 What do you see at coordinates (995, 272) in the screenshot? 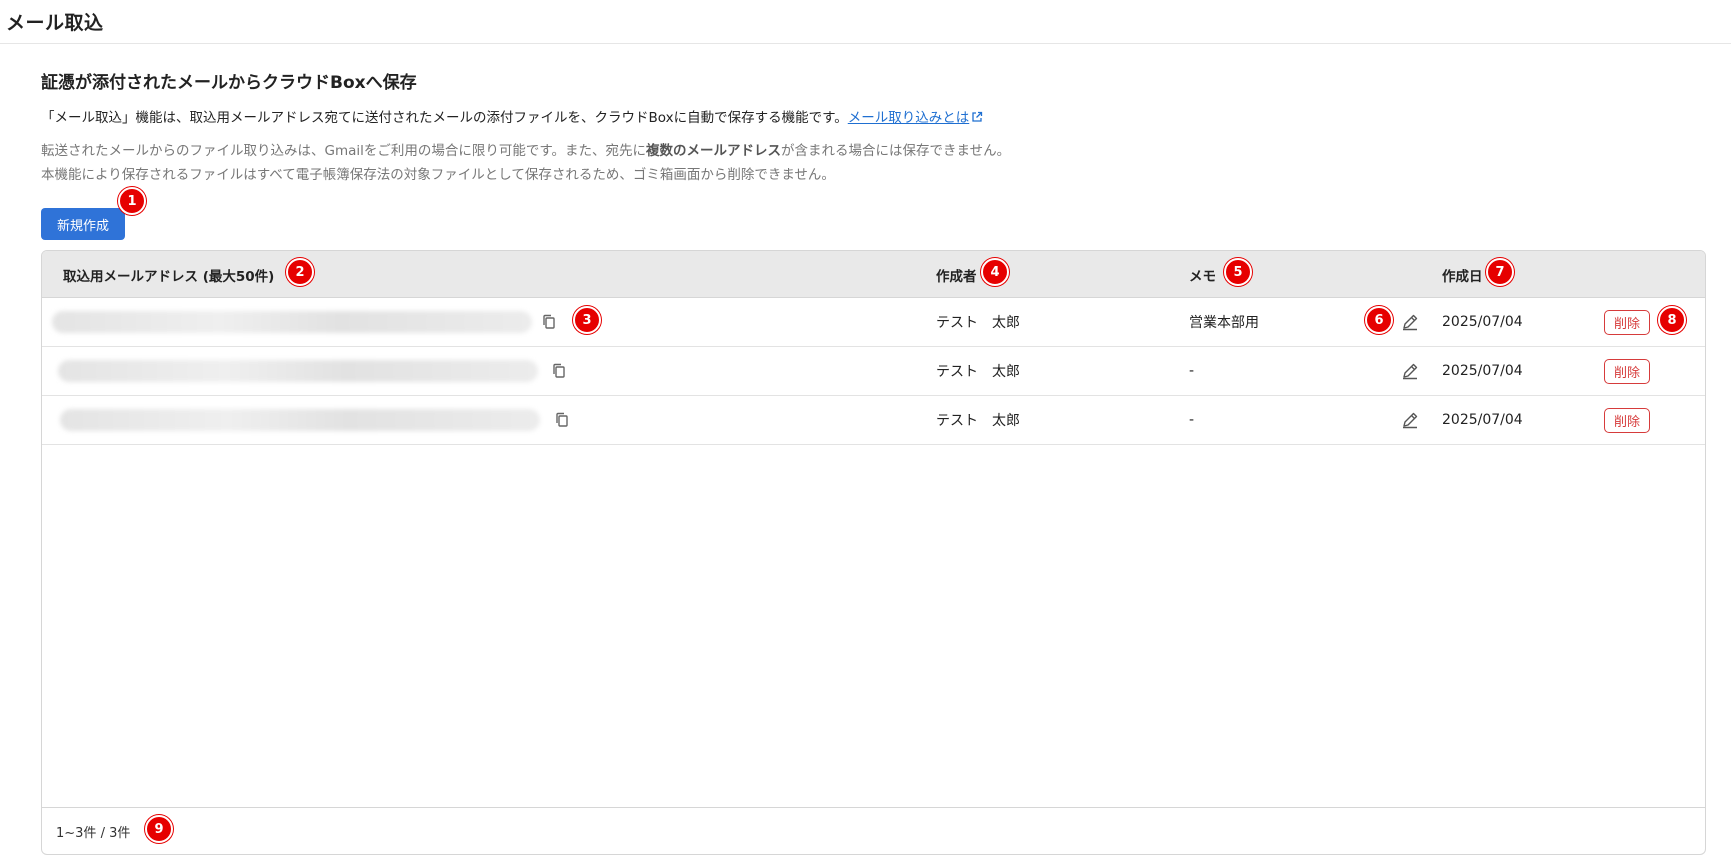
I see `annotation-badge-4: 4` at bounding box center [995, 272].